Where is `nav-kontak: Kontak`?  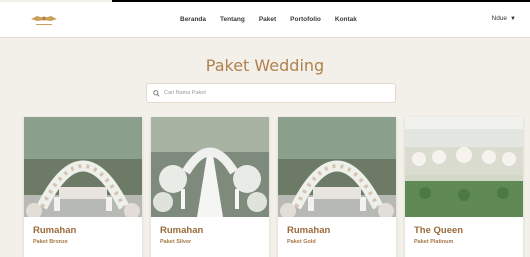 nav-kontak: Kontak is located at coordinates (346, 19).